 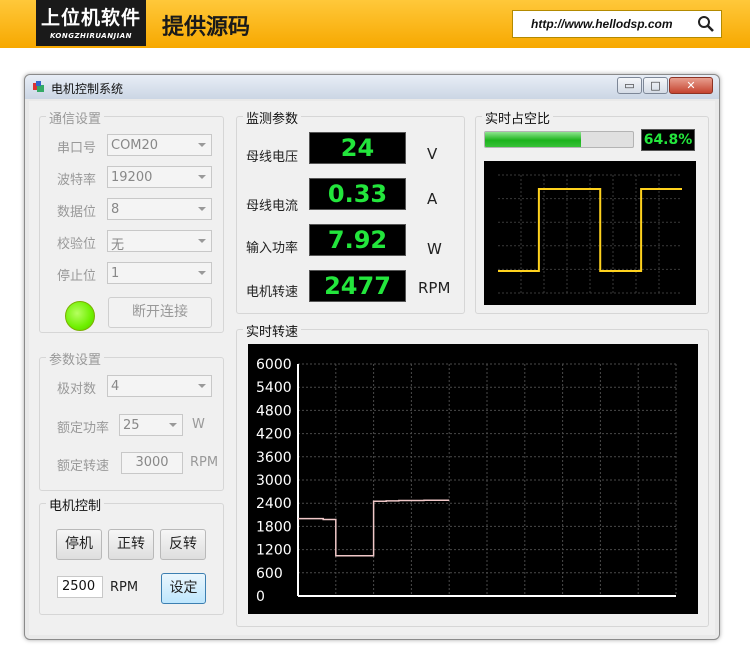 What do you see at coordinates (357, 286) in the screenshot?
I see `motor-speed-display: 2477` at bounding box center [357, 286].